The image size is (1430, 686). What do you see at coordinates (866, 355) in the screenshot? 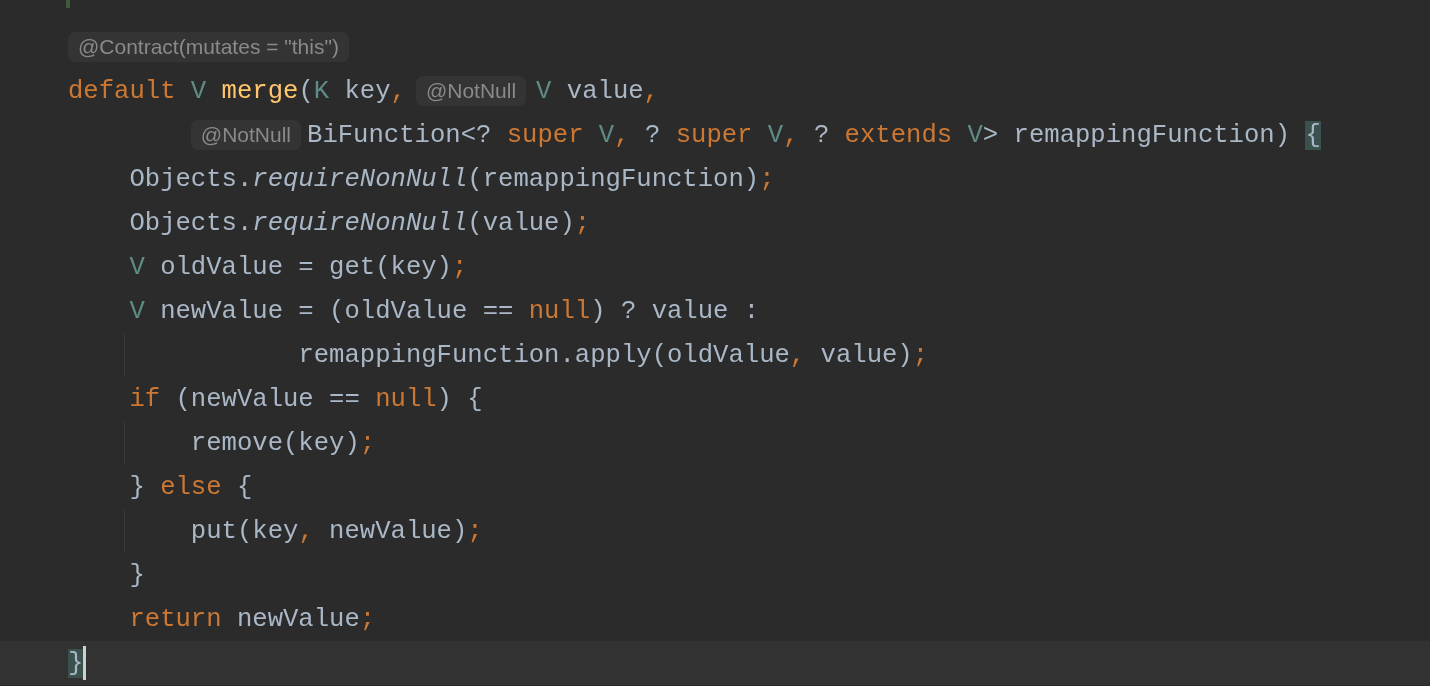
I see `code-text: value)` at bounding box center [866, 355].